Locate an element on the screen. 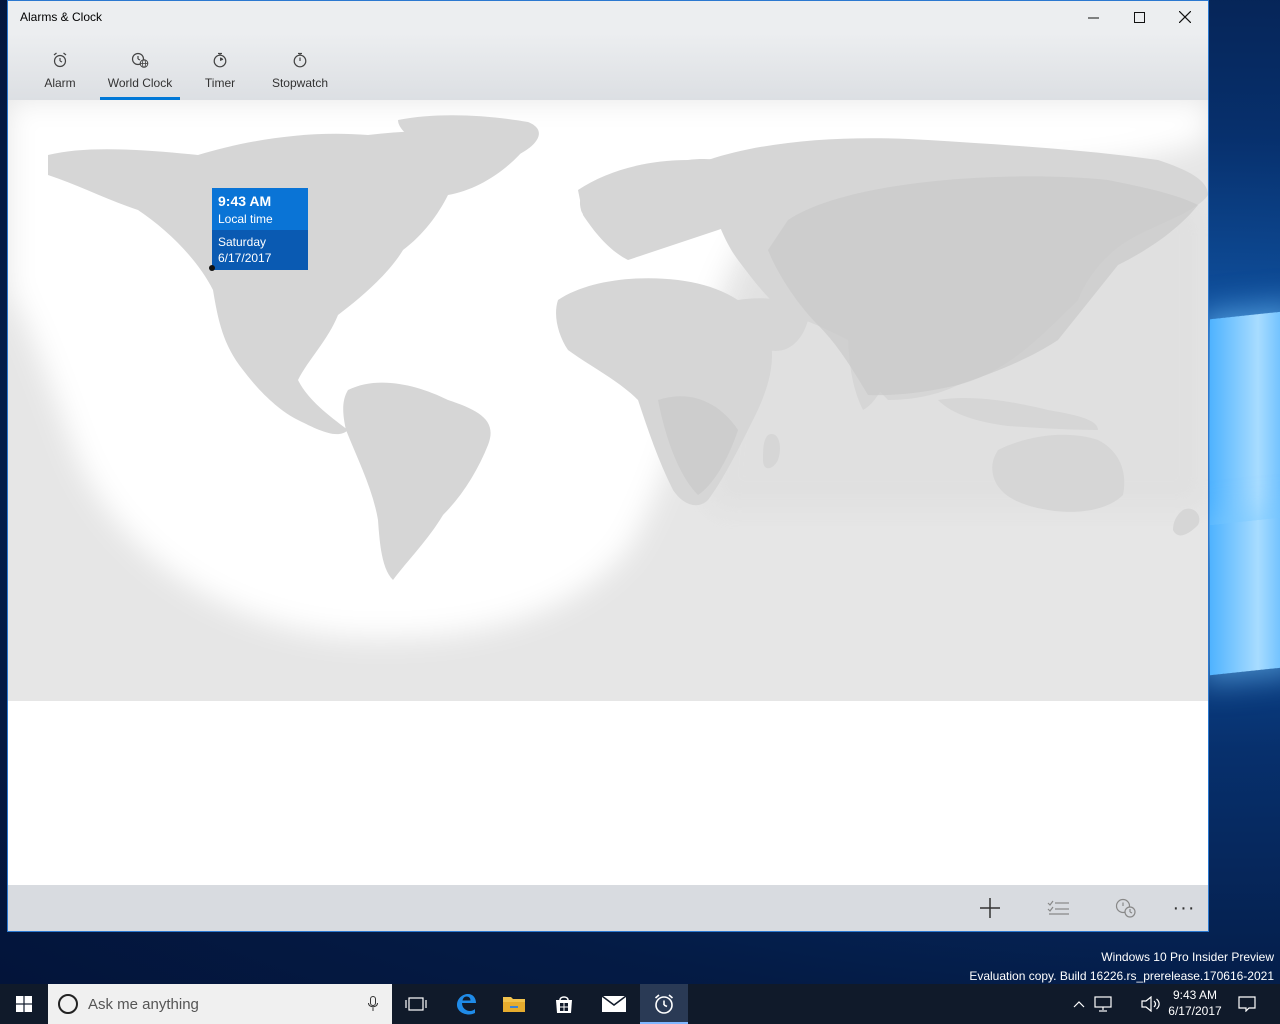 The height and width of the screenshot is (1024, 1280). select-list-icon is located at coordinates (1058, 907).